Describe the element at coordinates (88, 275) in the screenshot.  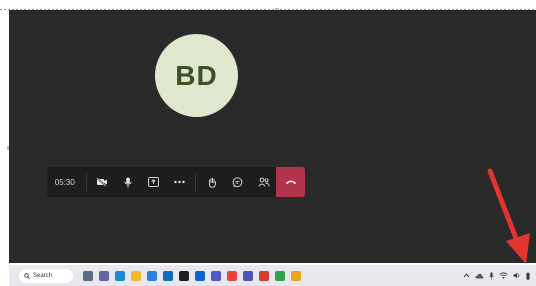
I see `taskbar-app-task-view-icon` at that location.